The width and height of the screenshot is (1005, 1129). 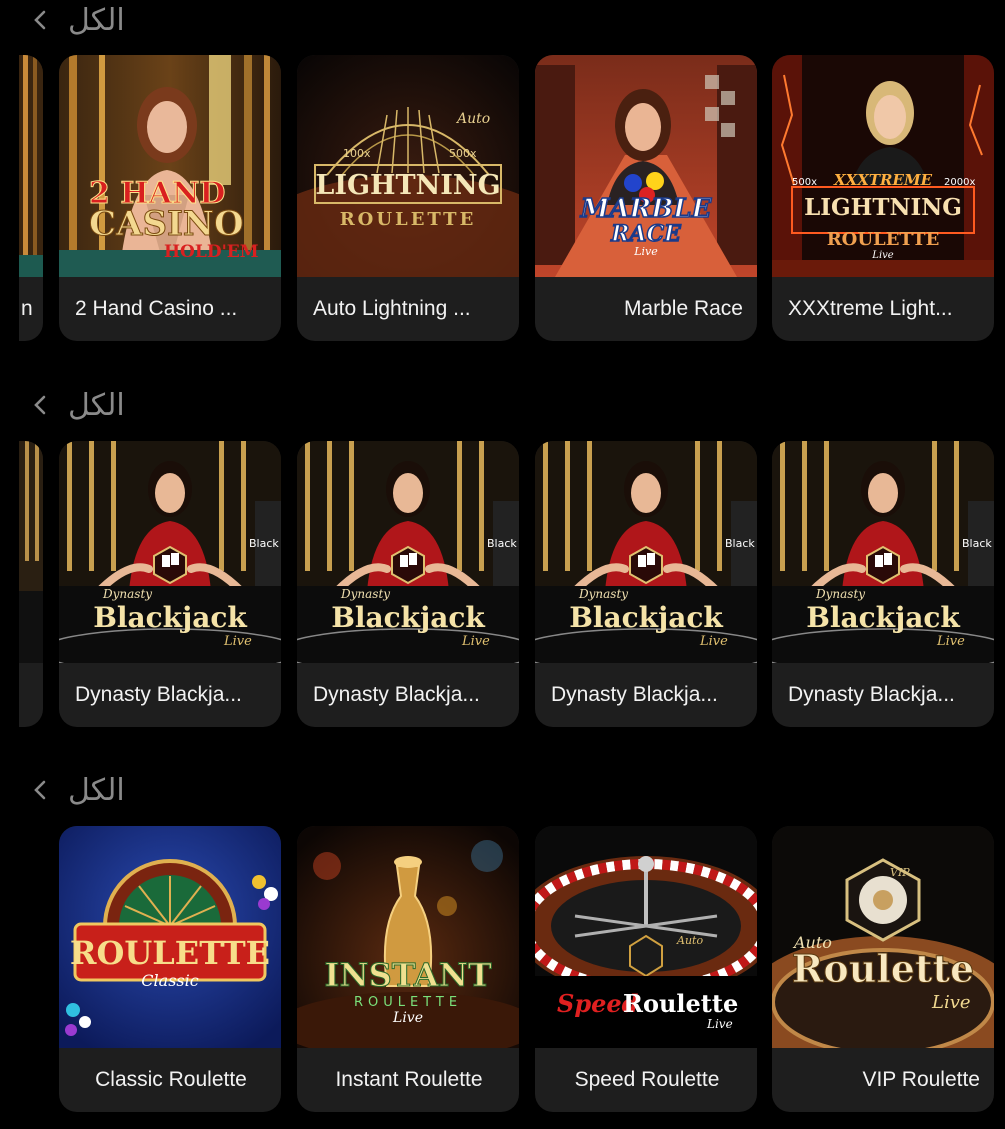 I want to click on game-thumbnail: Auto Speed Roulette Live, so click(x=646, y=937).